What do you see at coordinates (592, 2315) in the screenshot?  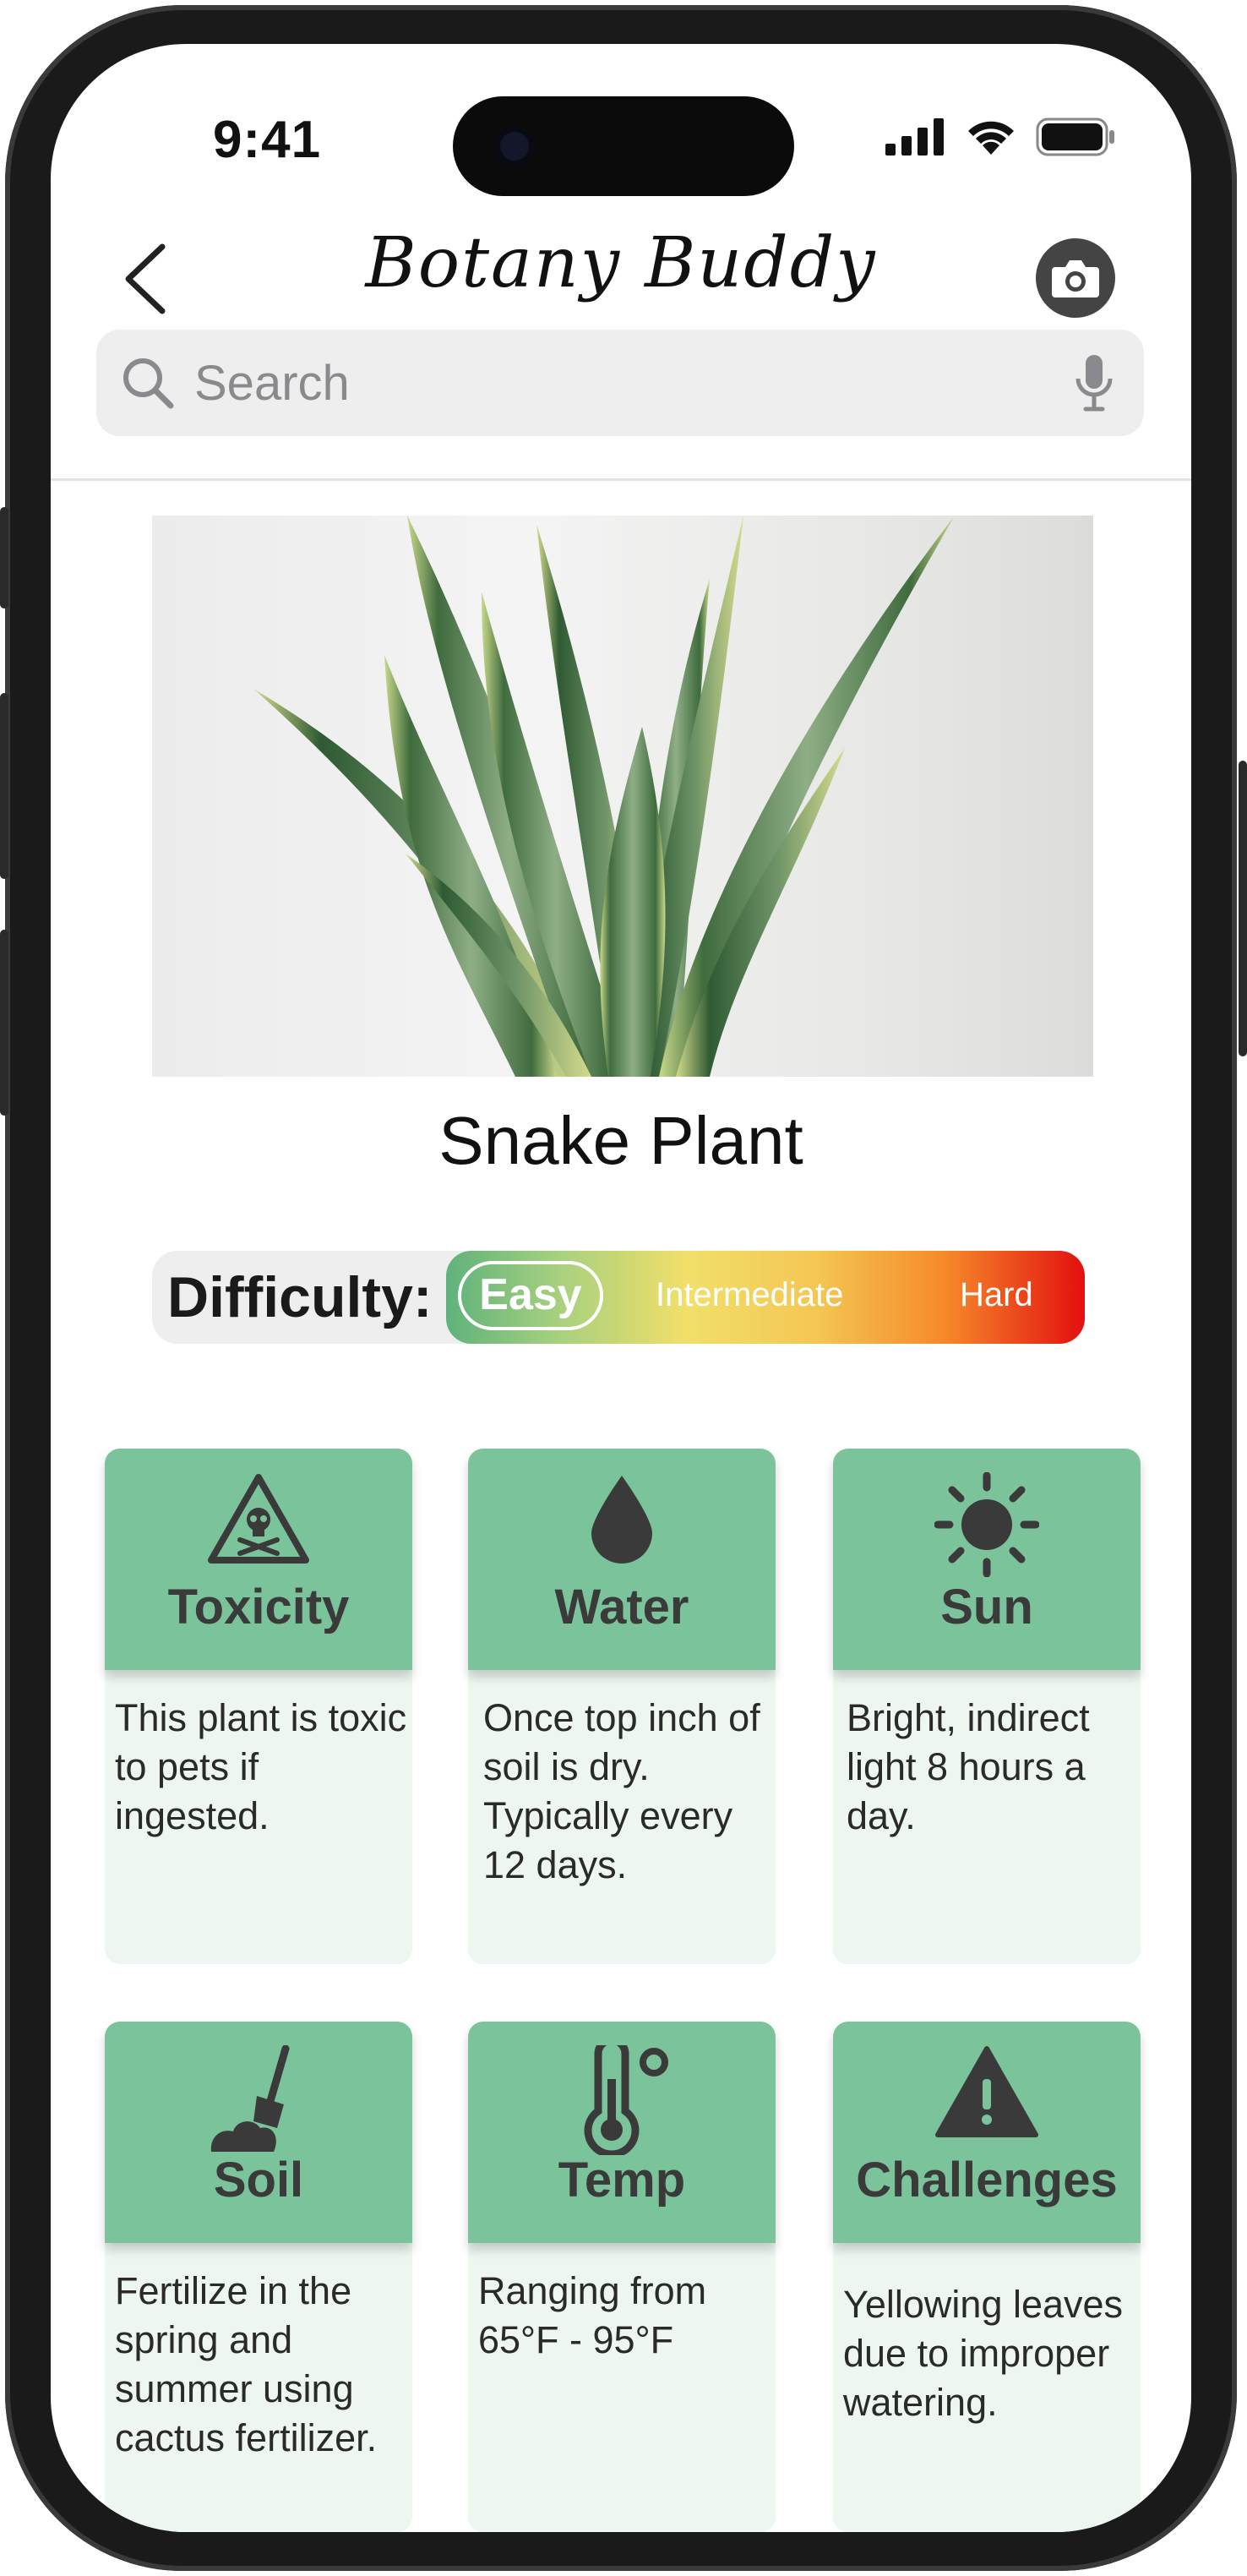 I see `card-text: Ranging from 65°F - 95°F` at bounding box center [592, 2315].